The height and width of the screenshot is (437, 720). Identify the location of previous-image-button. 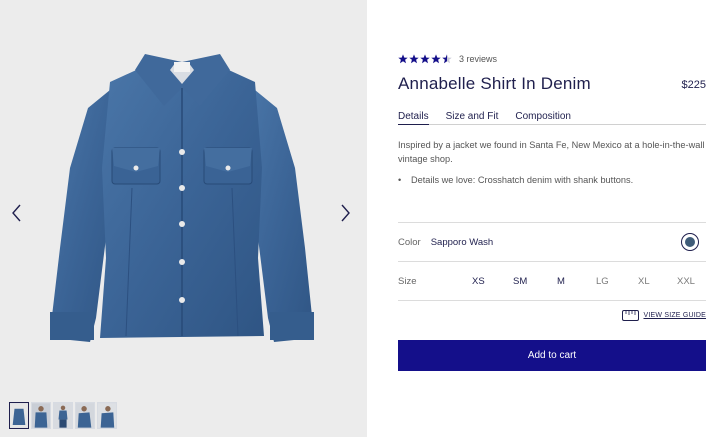
(17, 213).